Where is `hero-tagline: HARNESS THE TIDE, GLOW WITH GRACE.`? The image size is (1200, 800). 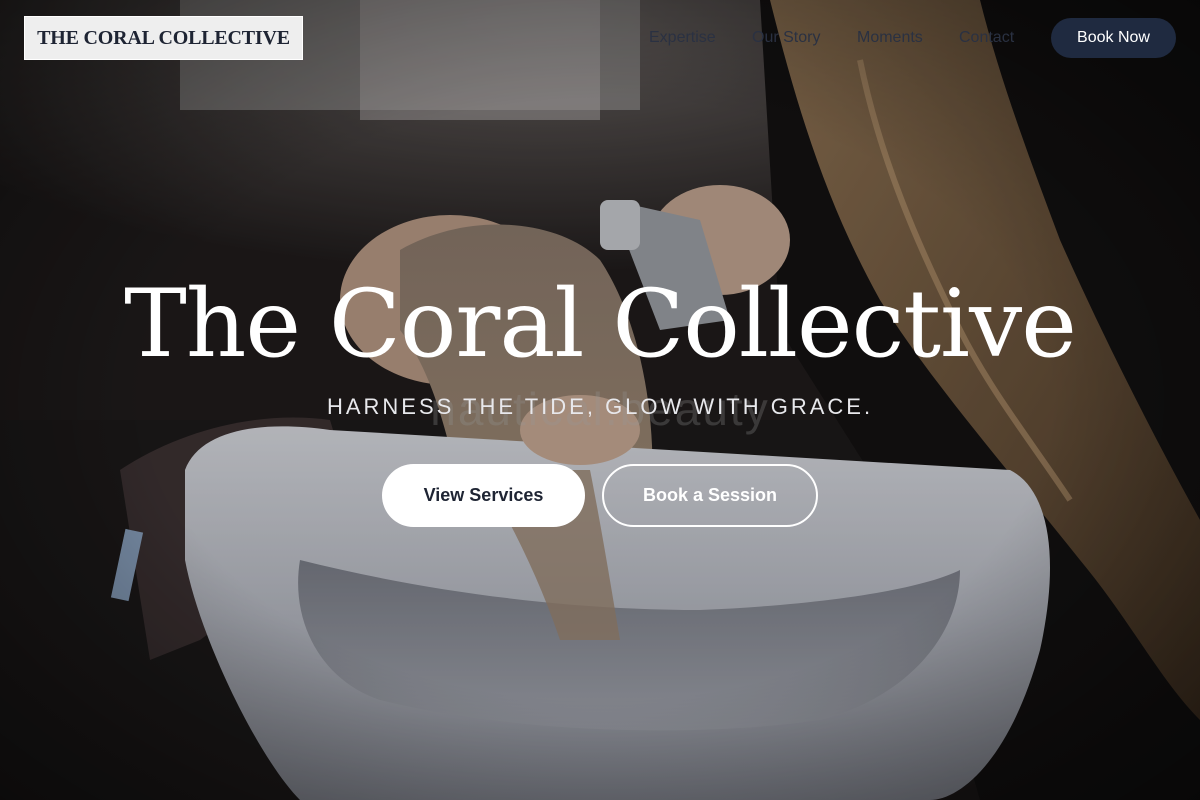 hero-tagline: HARNESS THE TIDE, GLOW WITH GRACE. is located at coordinates (600, 406).